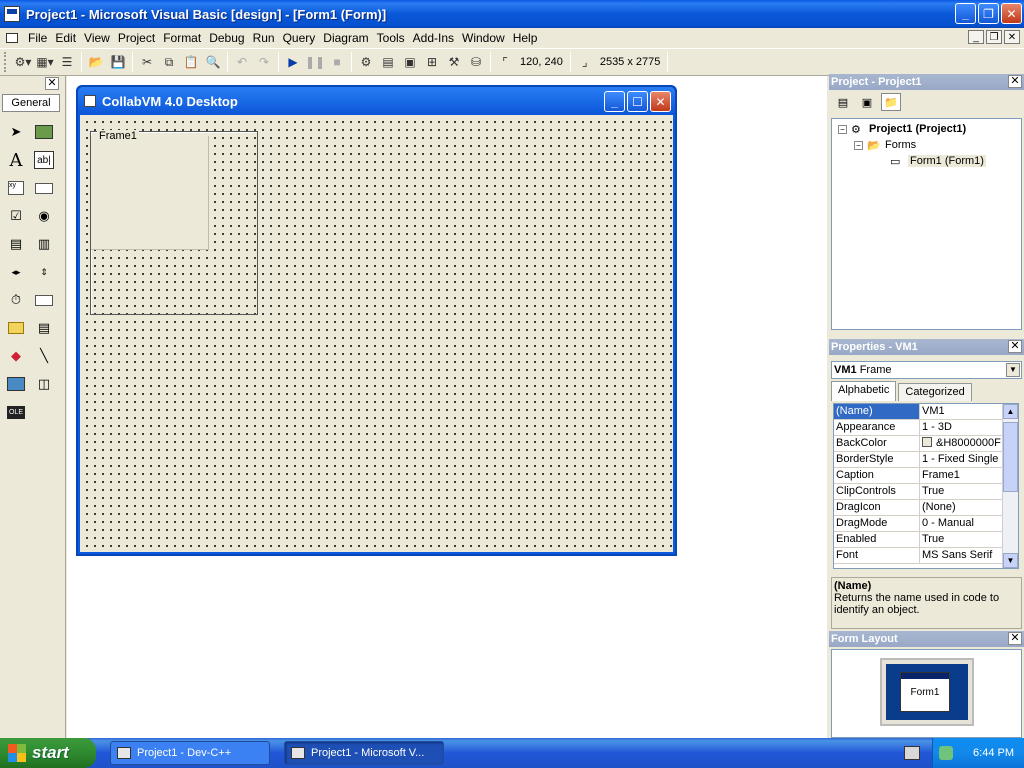  What do you see at coordinates (926, 492) in the screenshot?
I see `property-row: ClipControls True` at bounding box center [926, 492].